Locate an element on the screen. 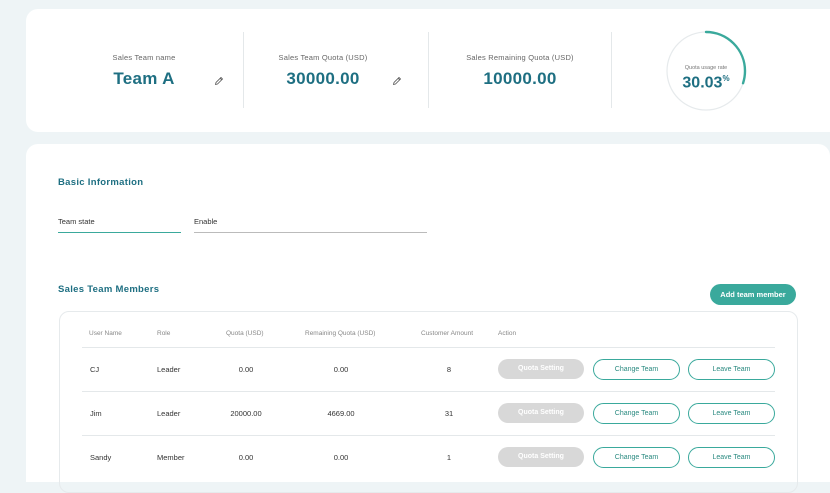 This screenshot has height=493, width=830. cell-user-name: Sandy is located at coordinates (101, 457).